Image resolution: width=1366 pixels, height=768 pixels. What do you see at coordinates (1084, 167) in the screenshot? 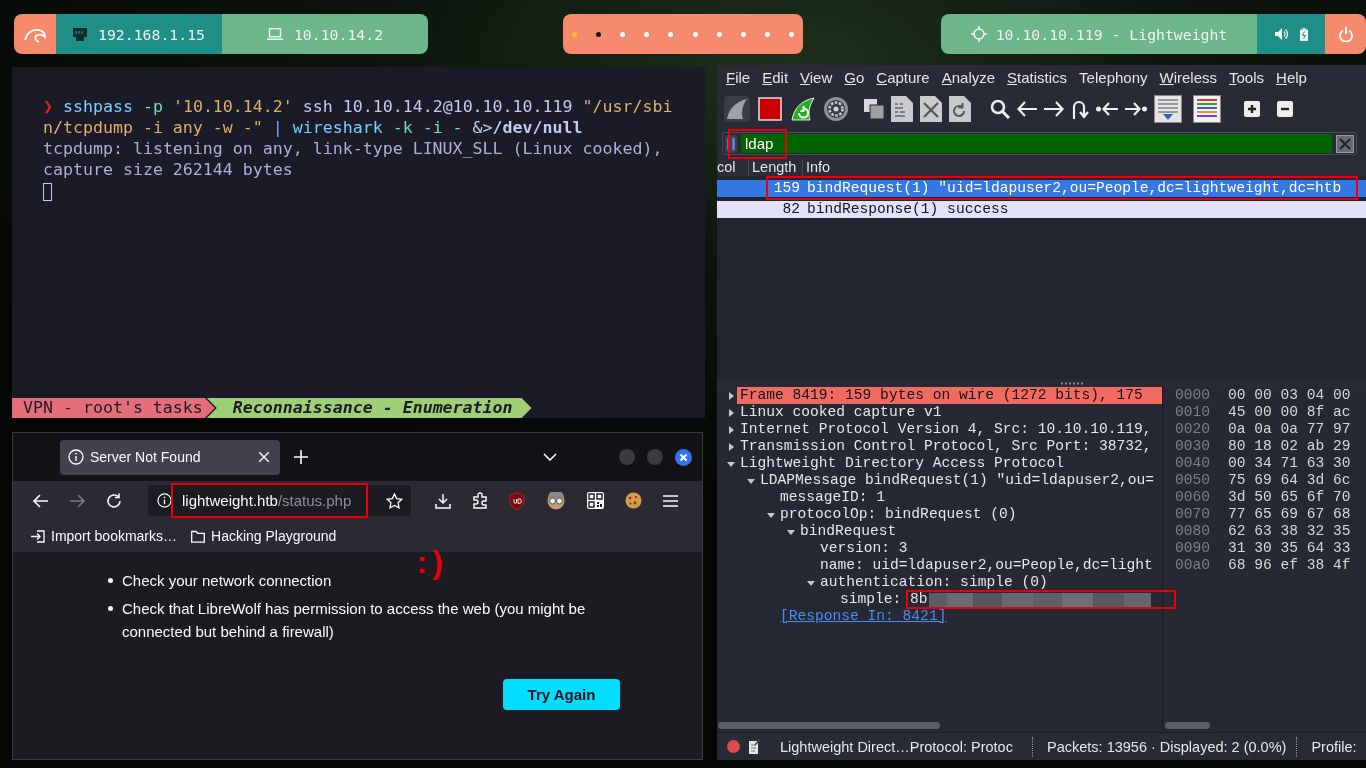
I see `column-header: Info` at bounding box center [1084, 167].